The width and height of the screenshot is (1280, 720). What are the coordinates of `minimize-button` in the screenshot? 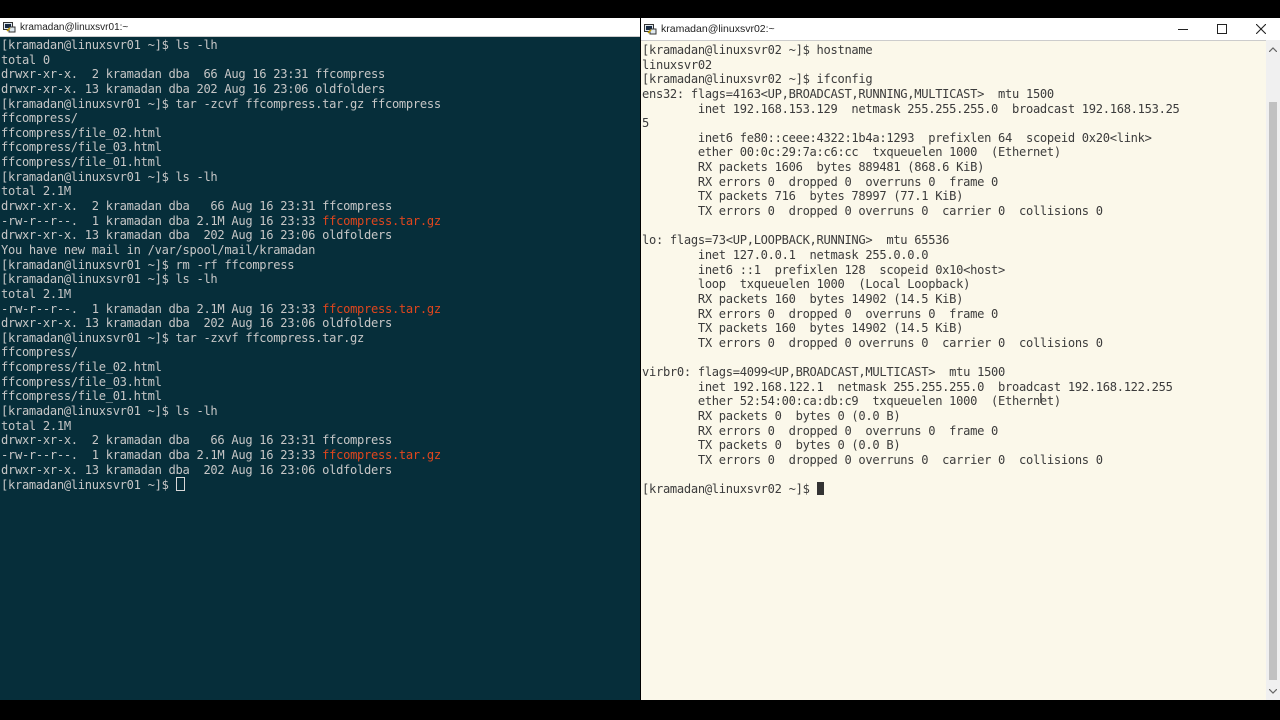 It's located at (1182, 29).